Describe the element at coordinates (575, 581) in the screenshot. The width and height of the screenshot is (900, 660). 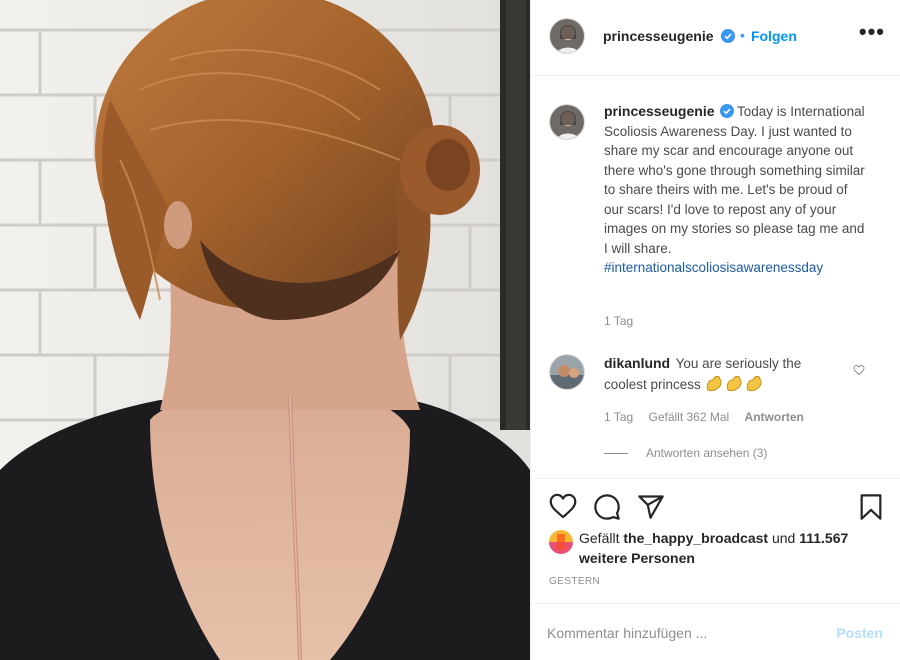
I see `post-date: GESTERN` at that location.